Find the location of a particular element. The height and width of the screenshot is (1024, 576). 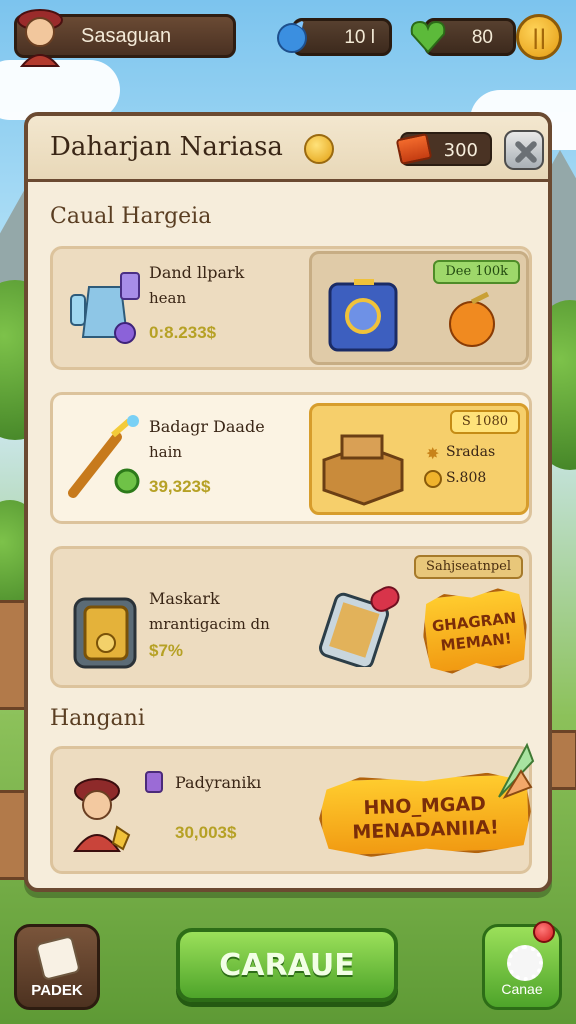

card-3-subtitle: mrantigacim dn is located at coordinates (209, 624).